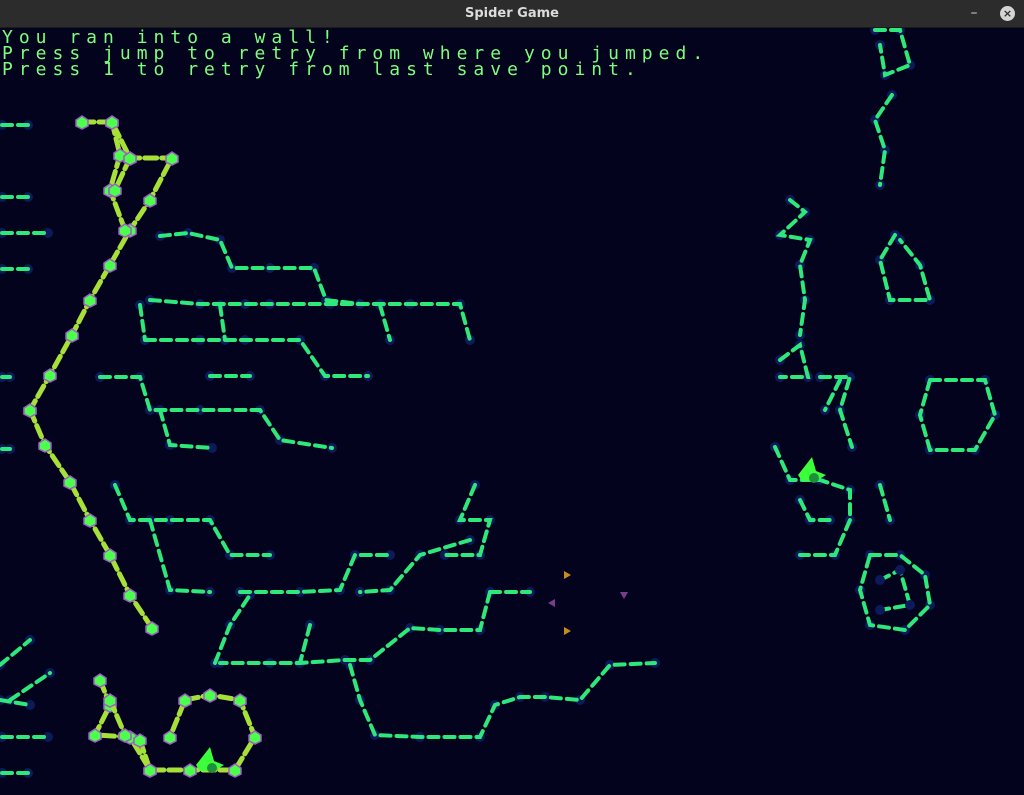 The image size is (1024, 795). I want to click on window-titlebar: Spider Game – ×, so click(512, 14).